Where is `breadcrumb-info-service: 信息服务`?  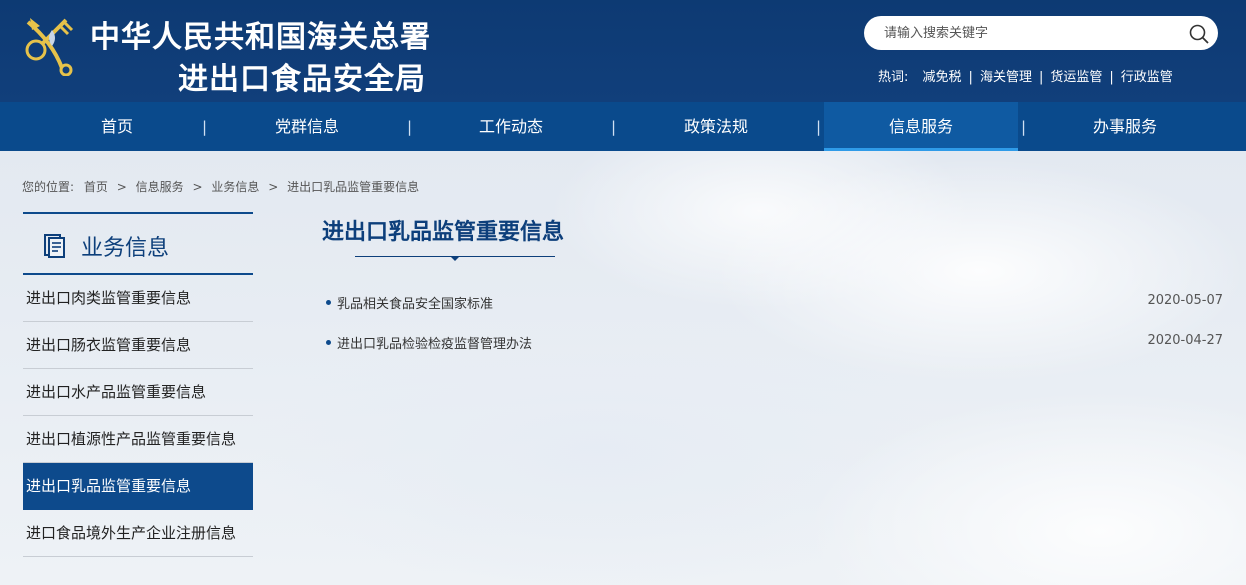
breadcrumb-info-service: 信息服务 is located at coordinates (160, 187).